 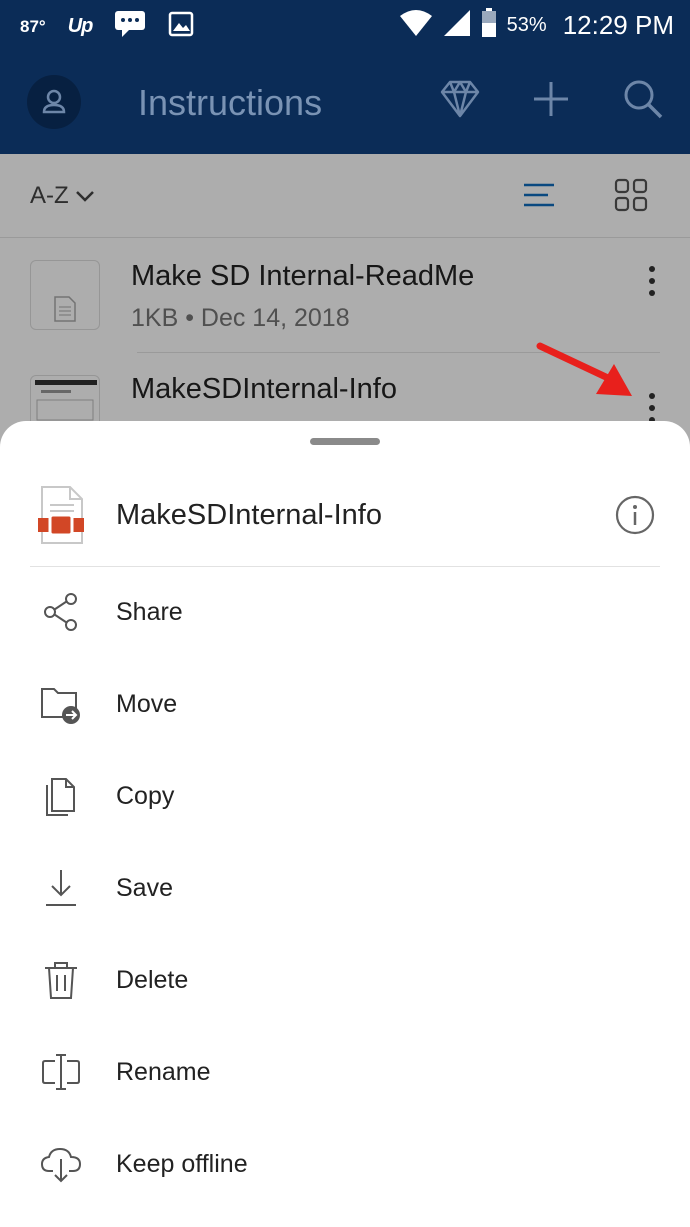 What do you see at coordinates (635, 515) in the screenshot?
I see `info-icon` at bounding box center [635, 515].